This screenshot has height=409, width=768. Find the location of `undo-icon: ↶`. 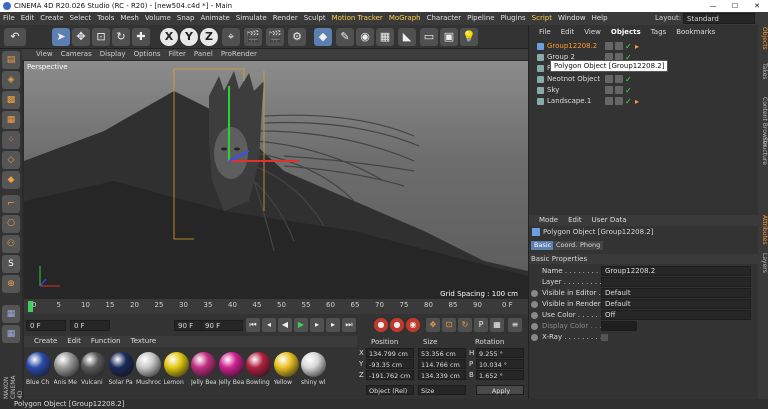

undo-icon: ↶ is located at coordinates (15, 37).